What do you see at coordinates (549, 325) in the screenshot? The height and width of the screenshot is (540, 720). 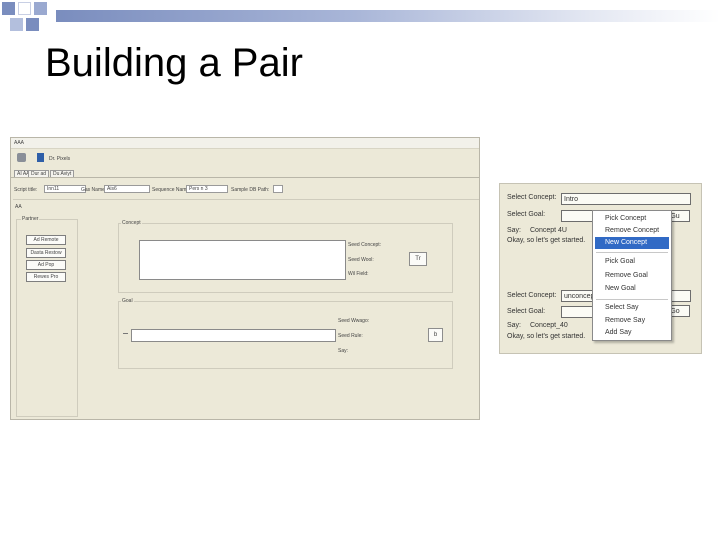 I see `say-value-2: Concept_40` at bounding box center [549, 325].